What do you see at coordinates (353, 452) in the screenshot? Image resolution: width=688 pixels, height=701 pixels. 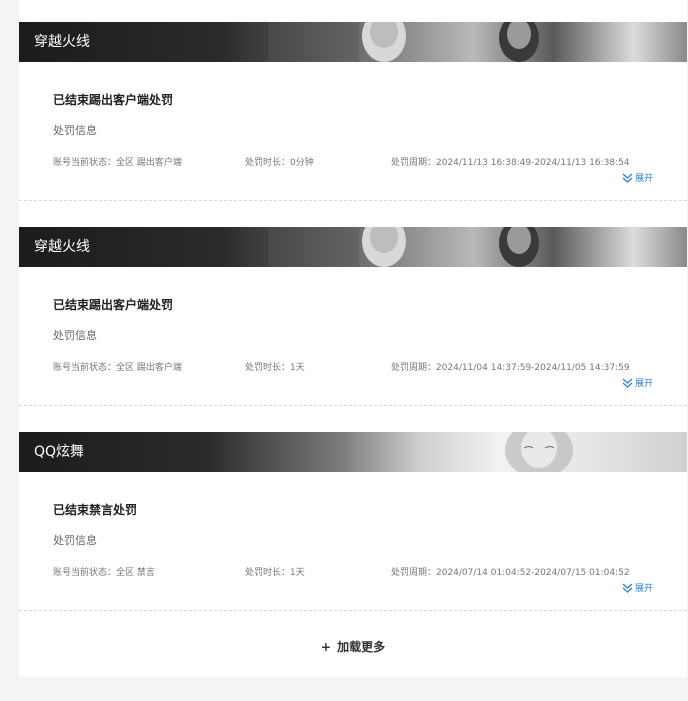 I see `game-banner: QQ炫舞` at bounding box center [353, 452].